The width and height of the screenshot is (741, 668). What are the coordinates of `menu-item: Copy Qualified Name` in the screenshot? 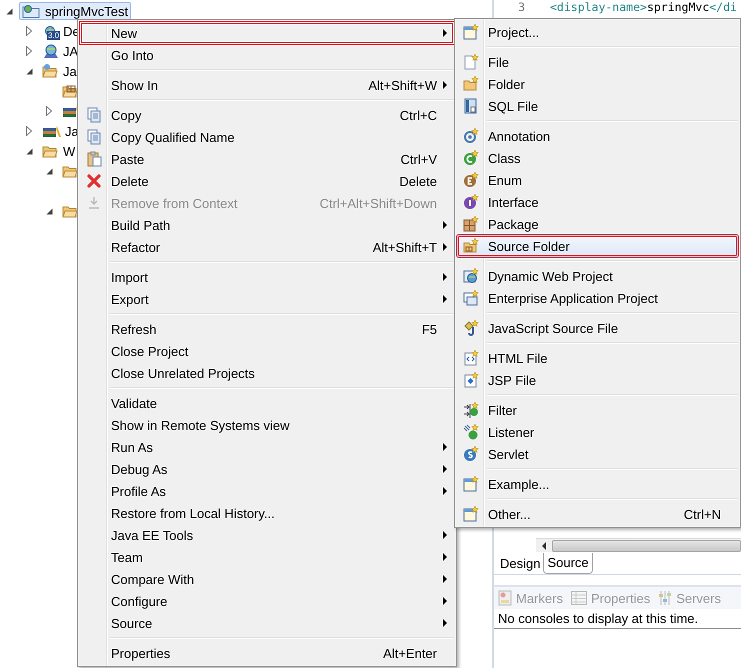 It's located at (267, 137).